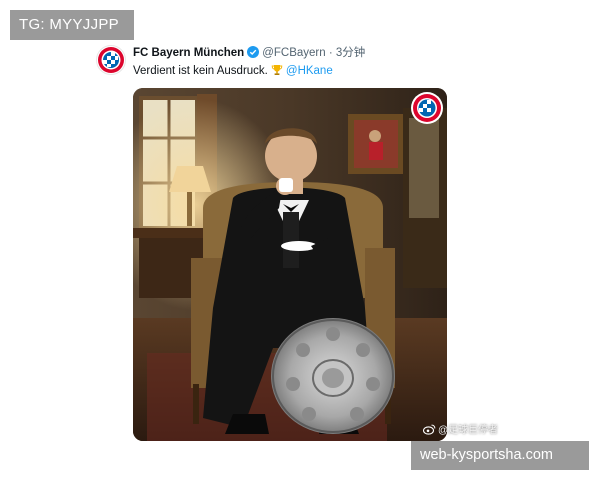  Describe the element at coordinates (500, 455) in the screenshot. I see `site-watermark-label: web-kysportsha.com` at that location.